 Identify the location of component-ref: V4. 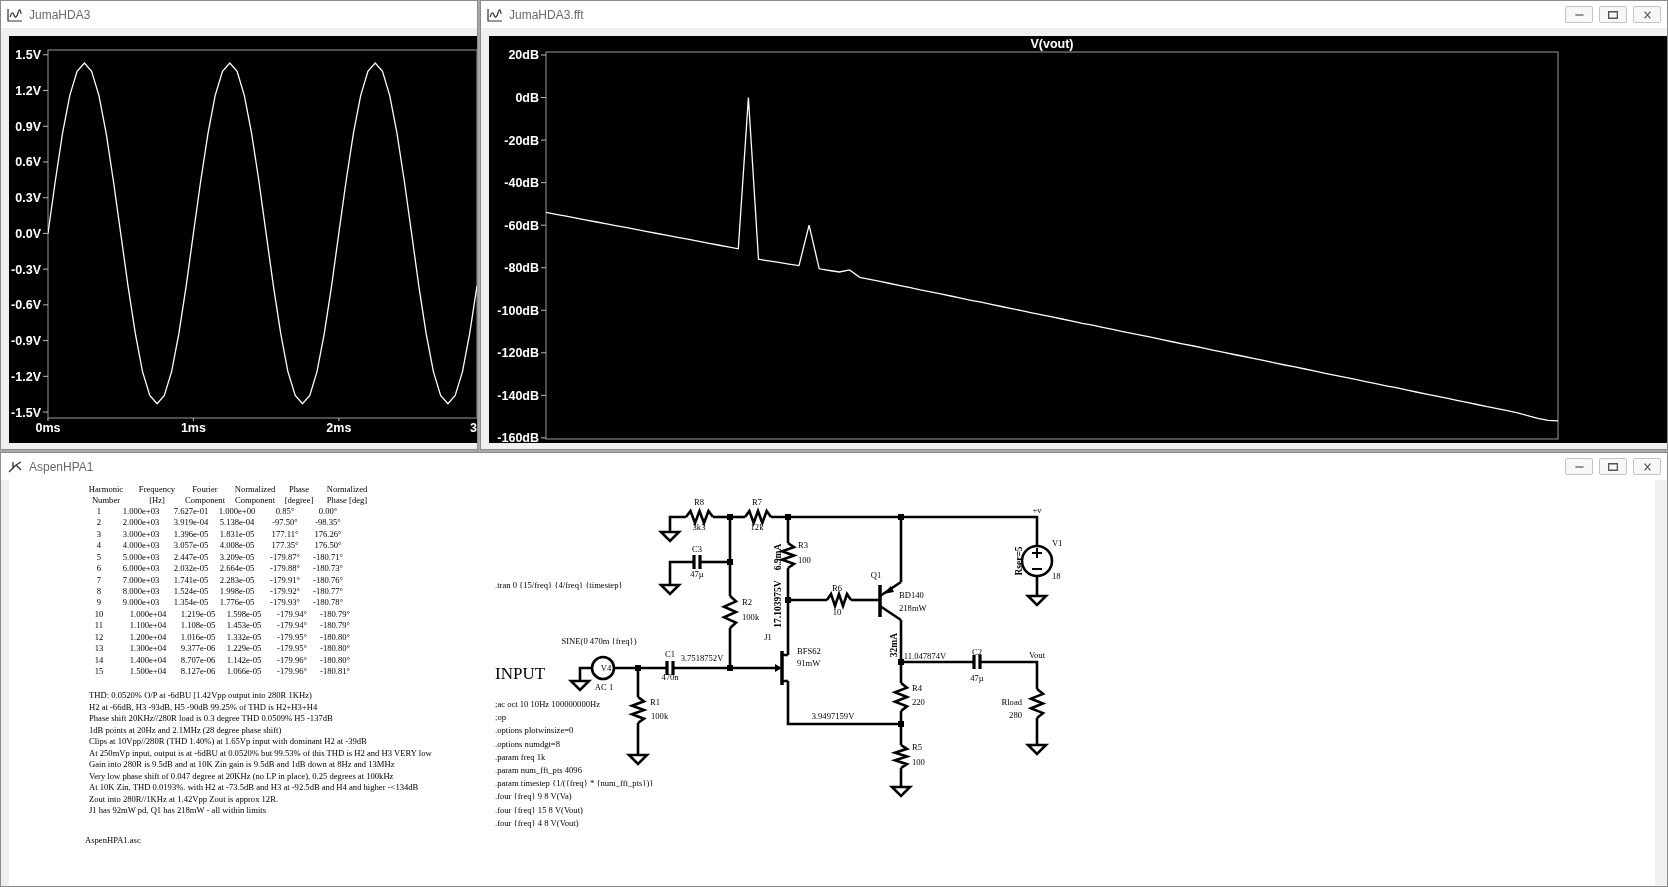
(606, 668).